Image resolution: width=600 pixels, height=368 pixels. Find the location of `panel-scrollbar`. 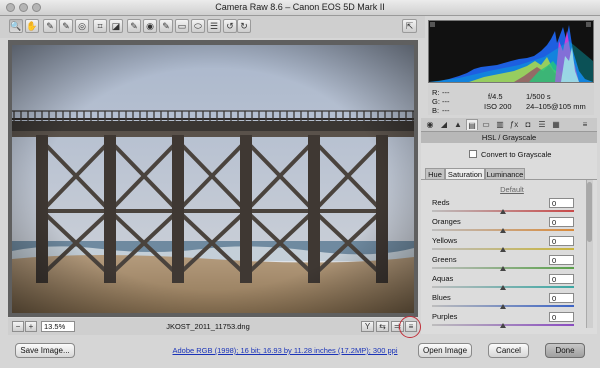

panel-scrollbar is located at coordinates (589, 254).